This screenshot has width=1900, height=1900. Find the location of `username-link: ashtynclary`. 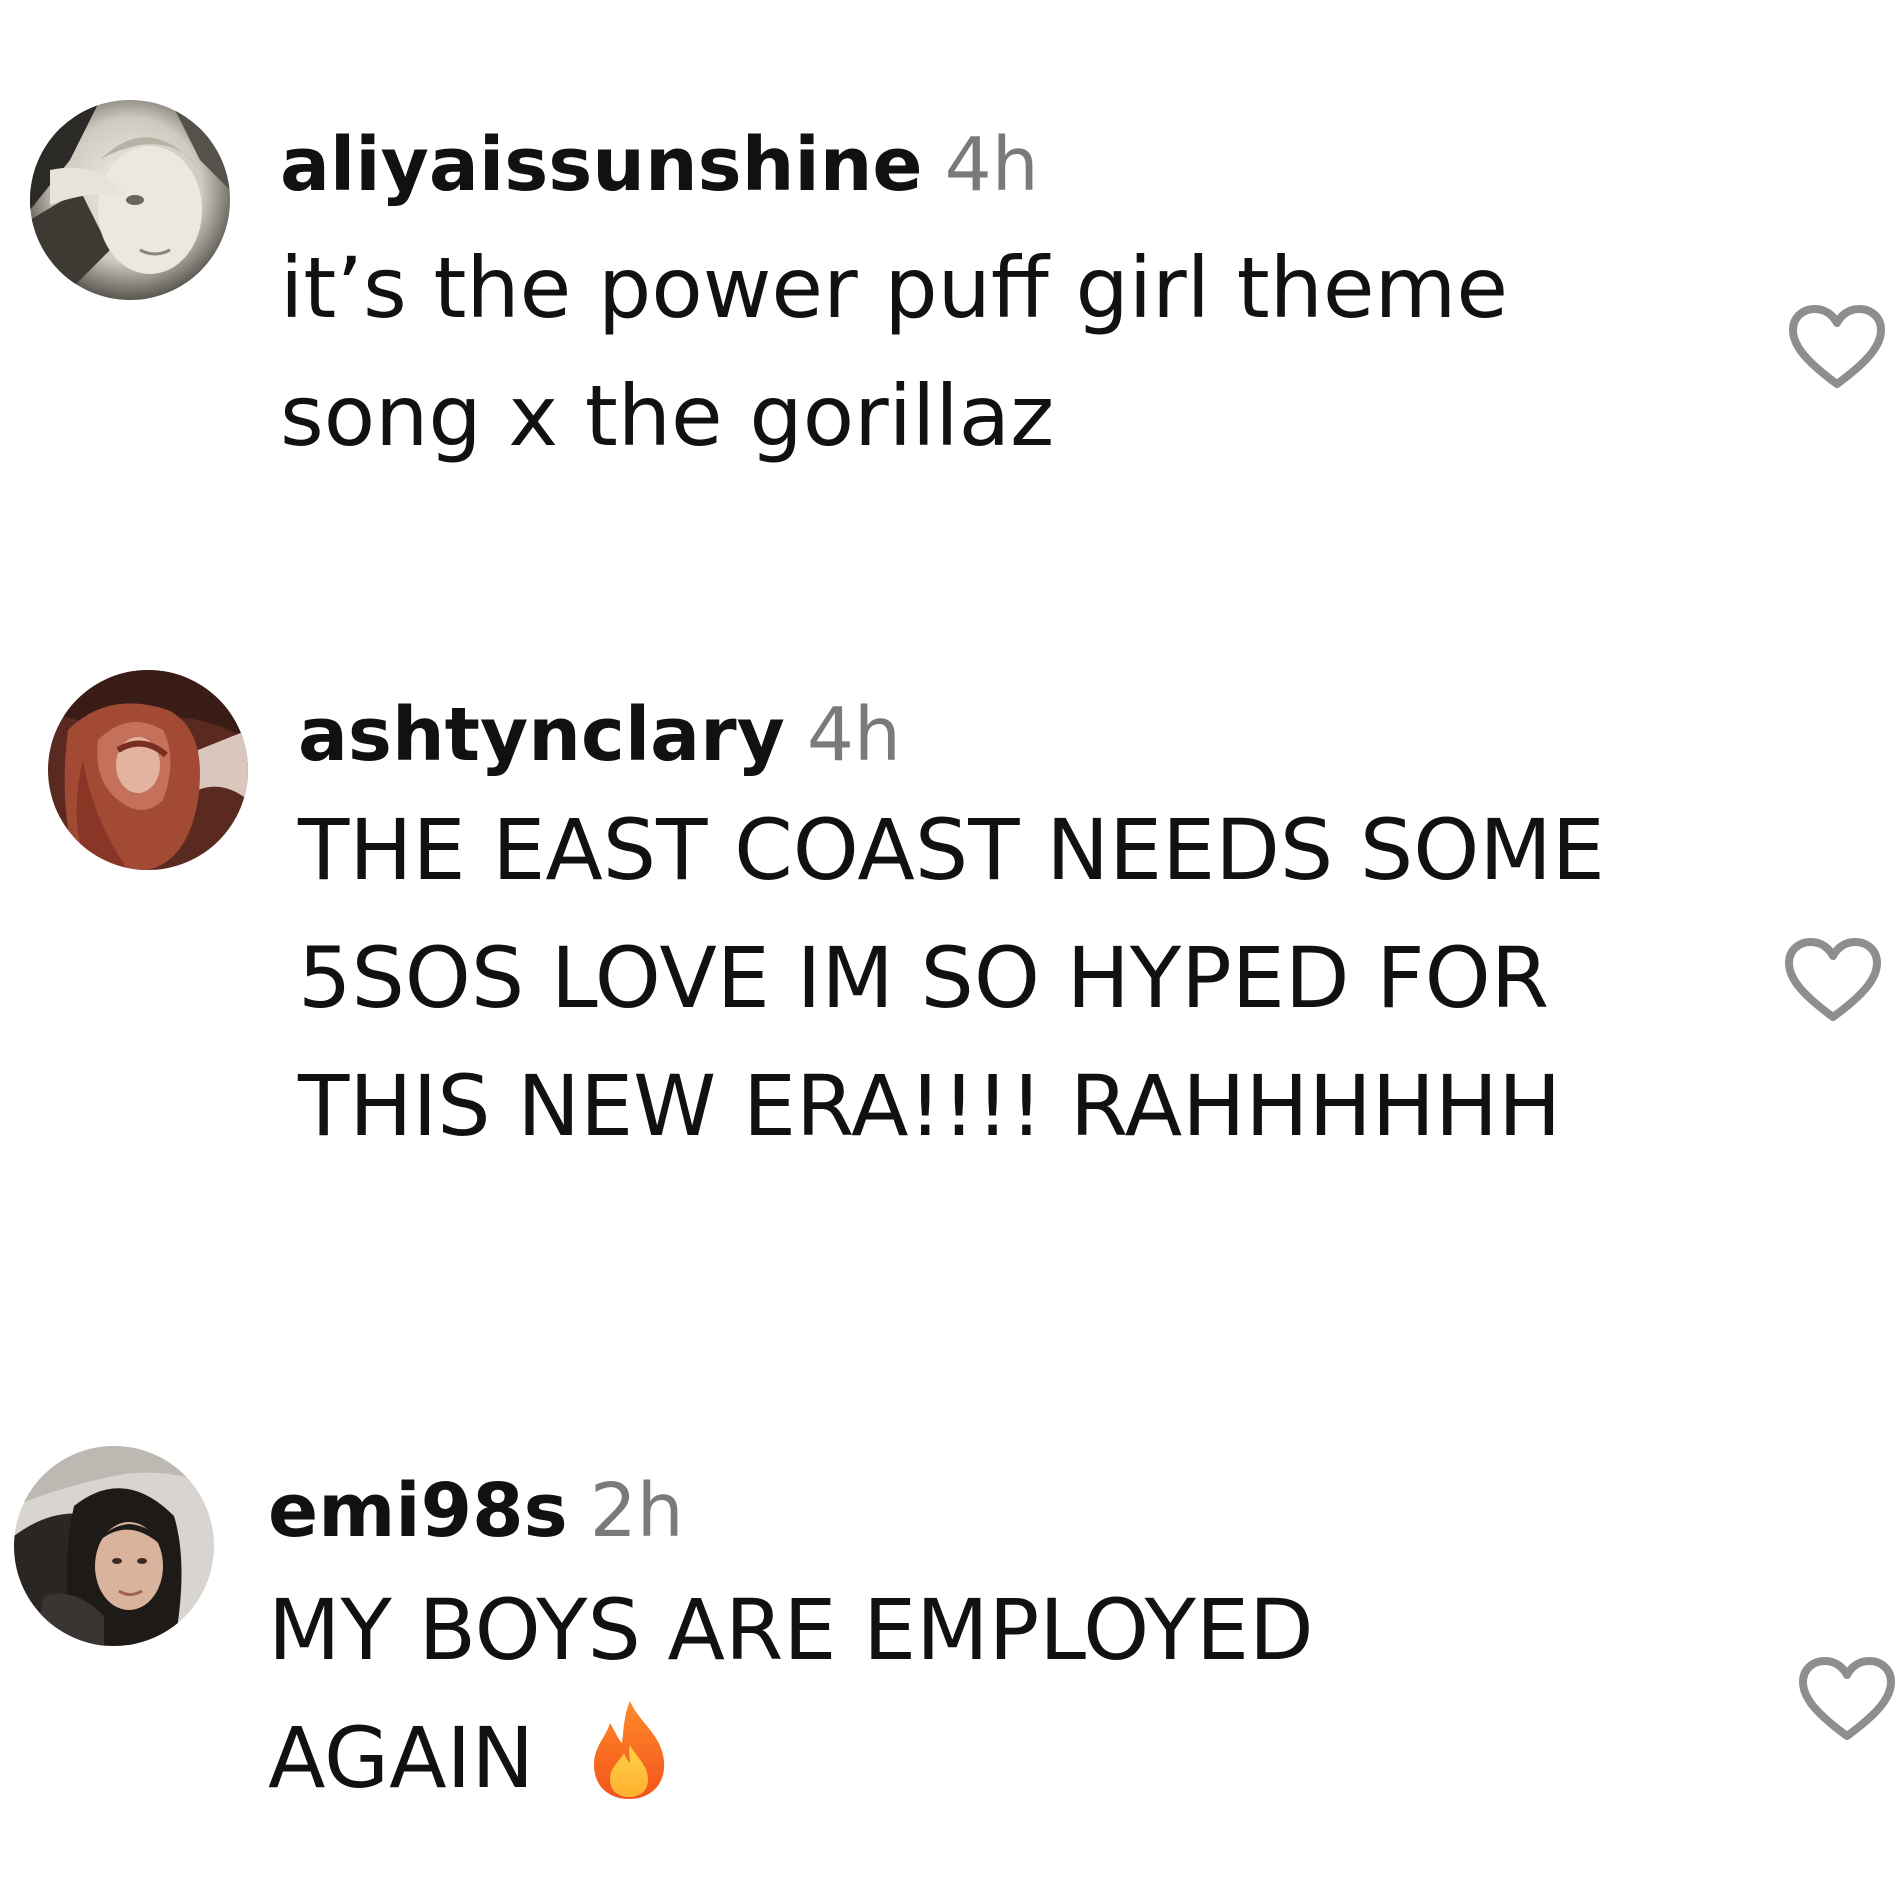

username-link: ashtynclary is located at coordinates (541, 735).